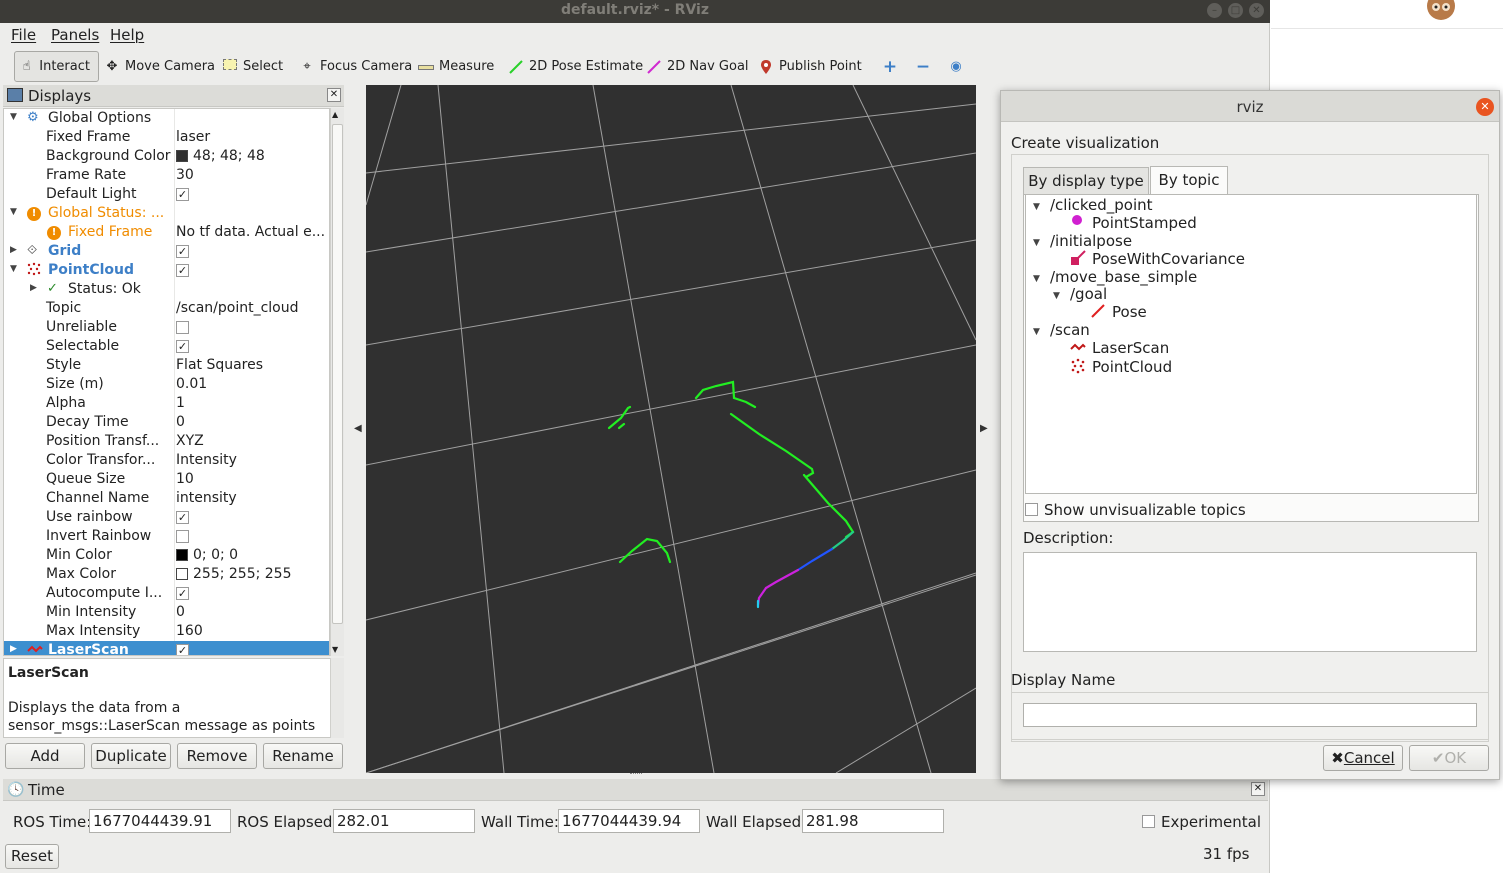 The image size is (1503, 873). I want to click on add-button: Add, so click(45, 756).